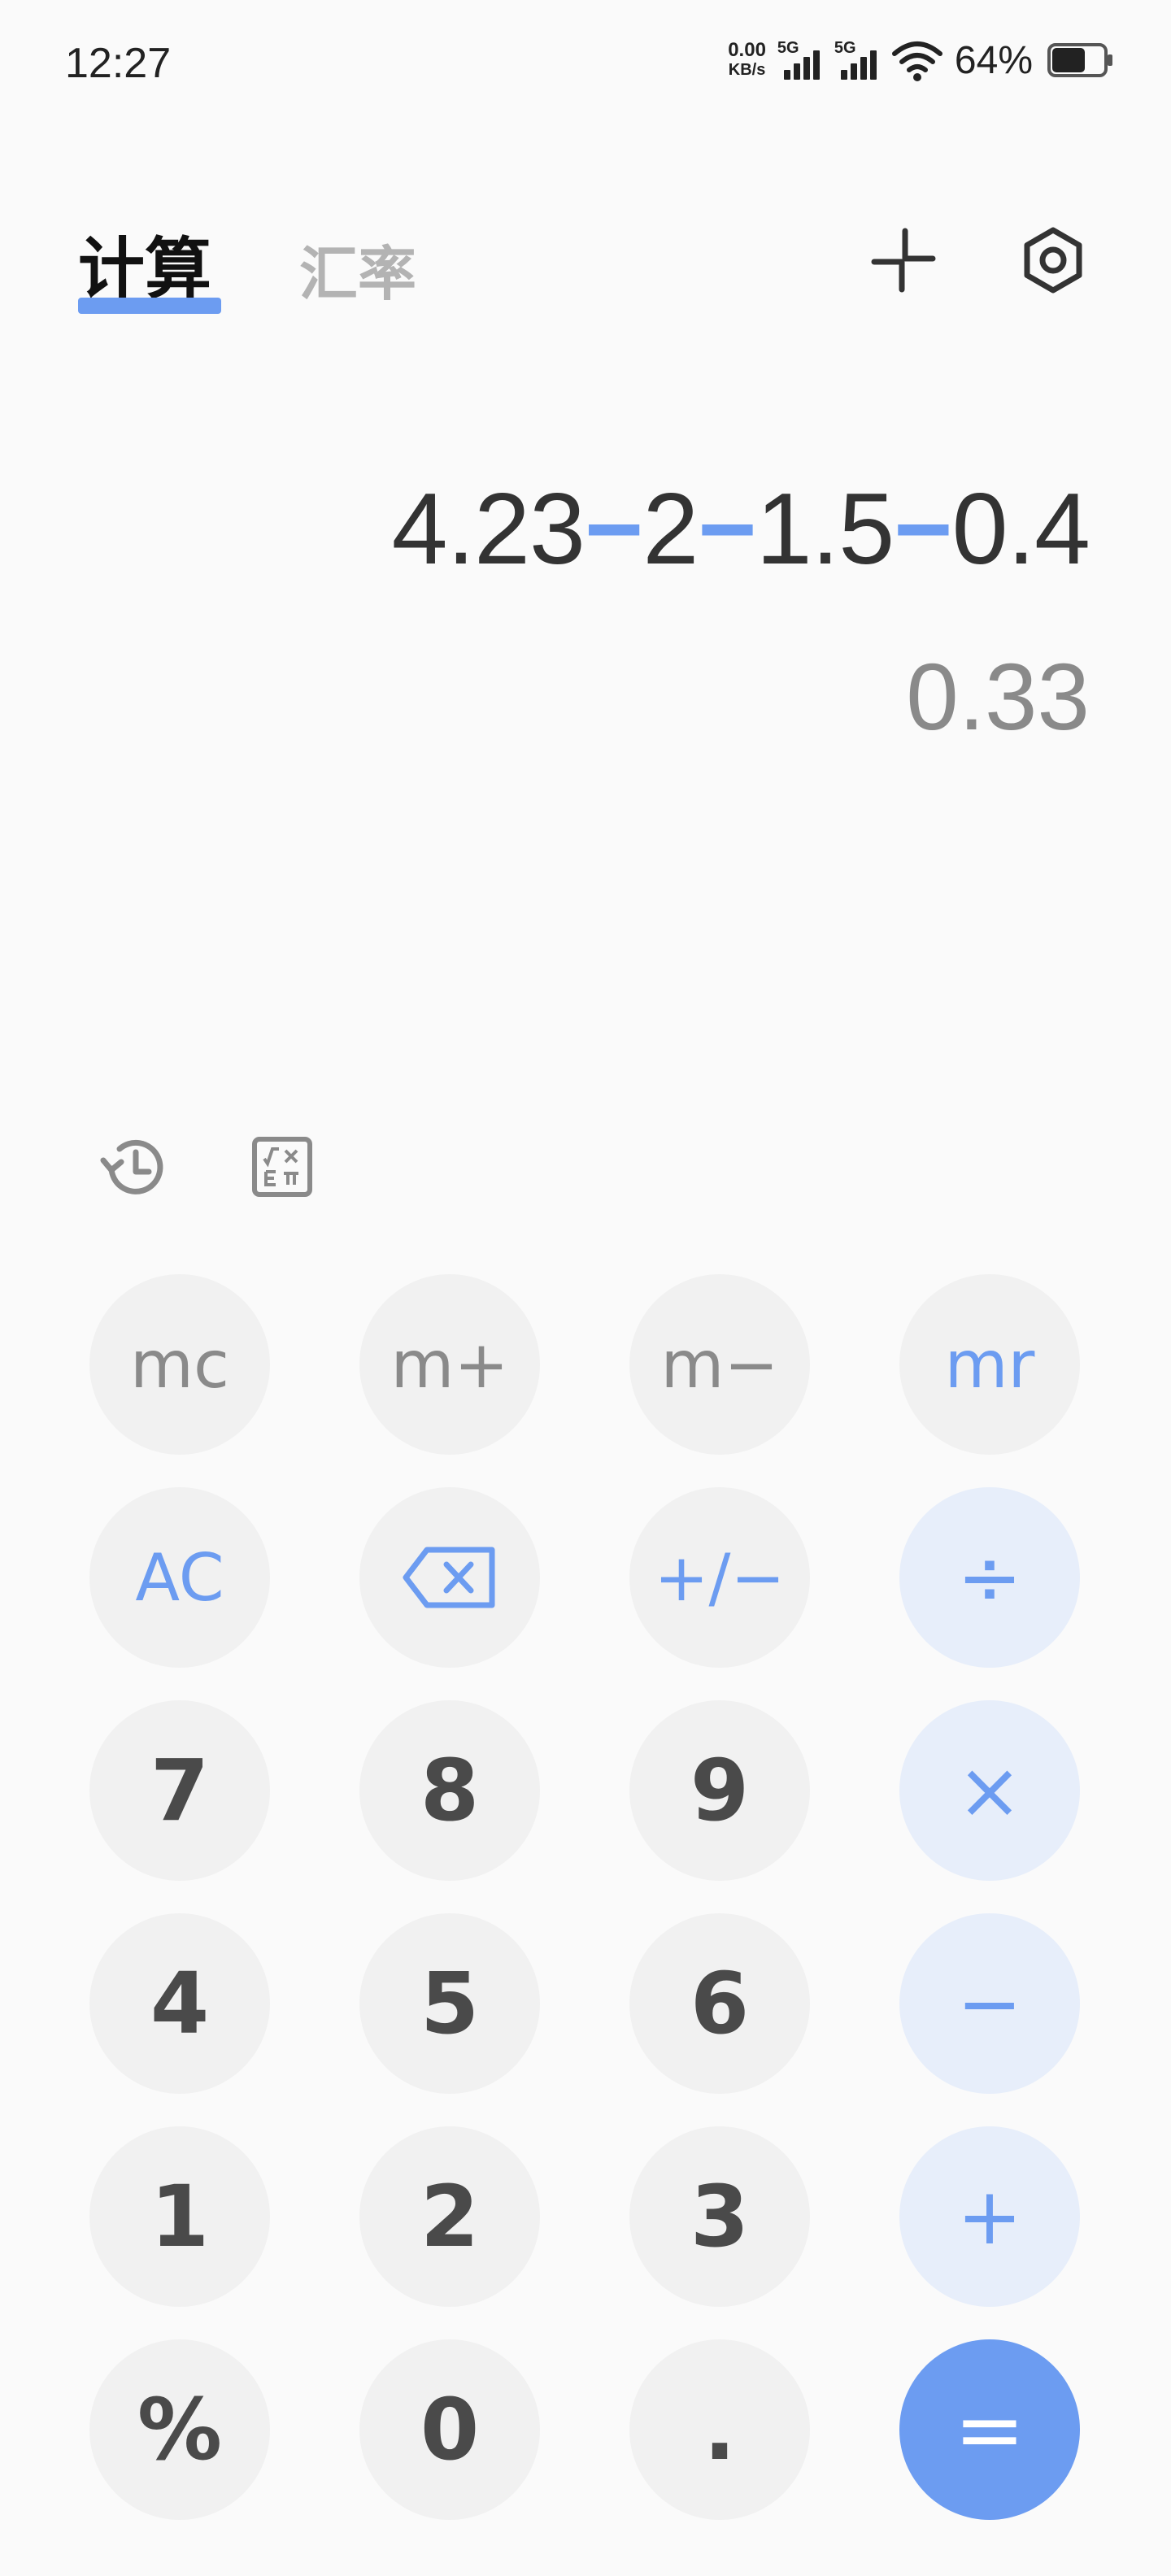 This screenshot has width=1171, height=2576. I want to click on clear-button: AC, so click(179, 1578).